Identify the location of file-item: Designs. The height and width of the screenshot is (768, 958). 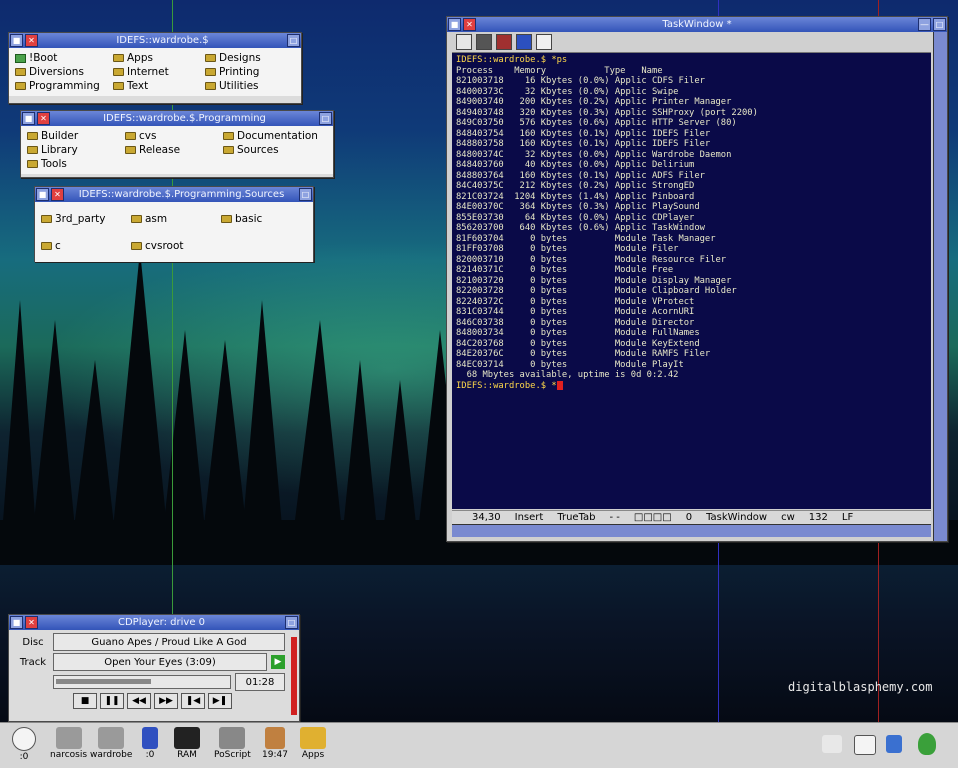
(248, 58).